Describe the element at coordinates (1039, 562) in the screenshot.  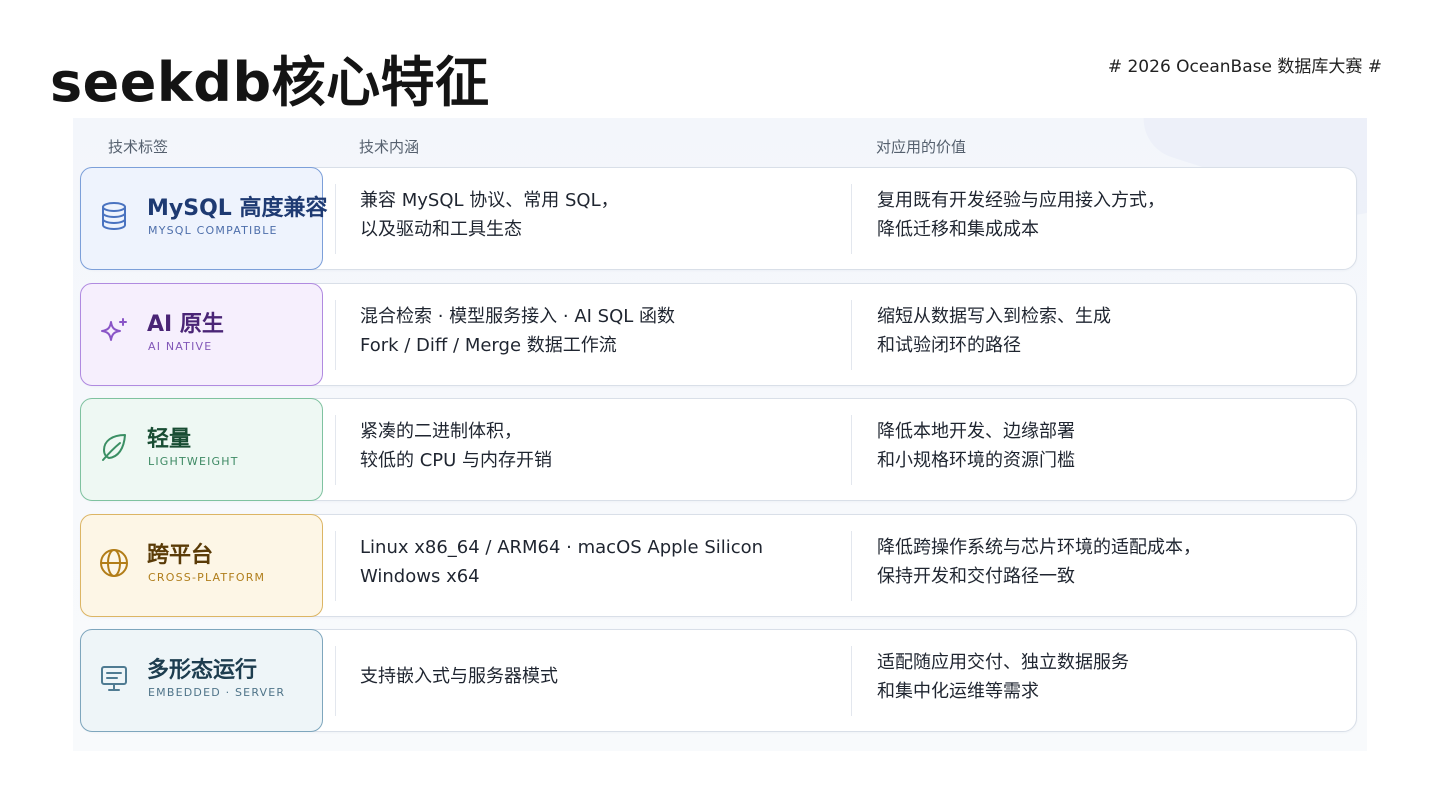
I see `value-cell: 降低跨操作系统与芯片环境的适配成本， 保持开发和交付路径一致` at that location.